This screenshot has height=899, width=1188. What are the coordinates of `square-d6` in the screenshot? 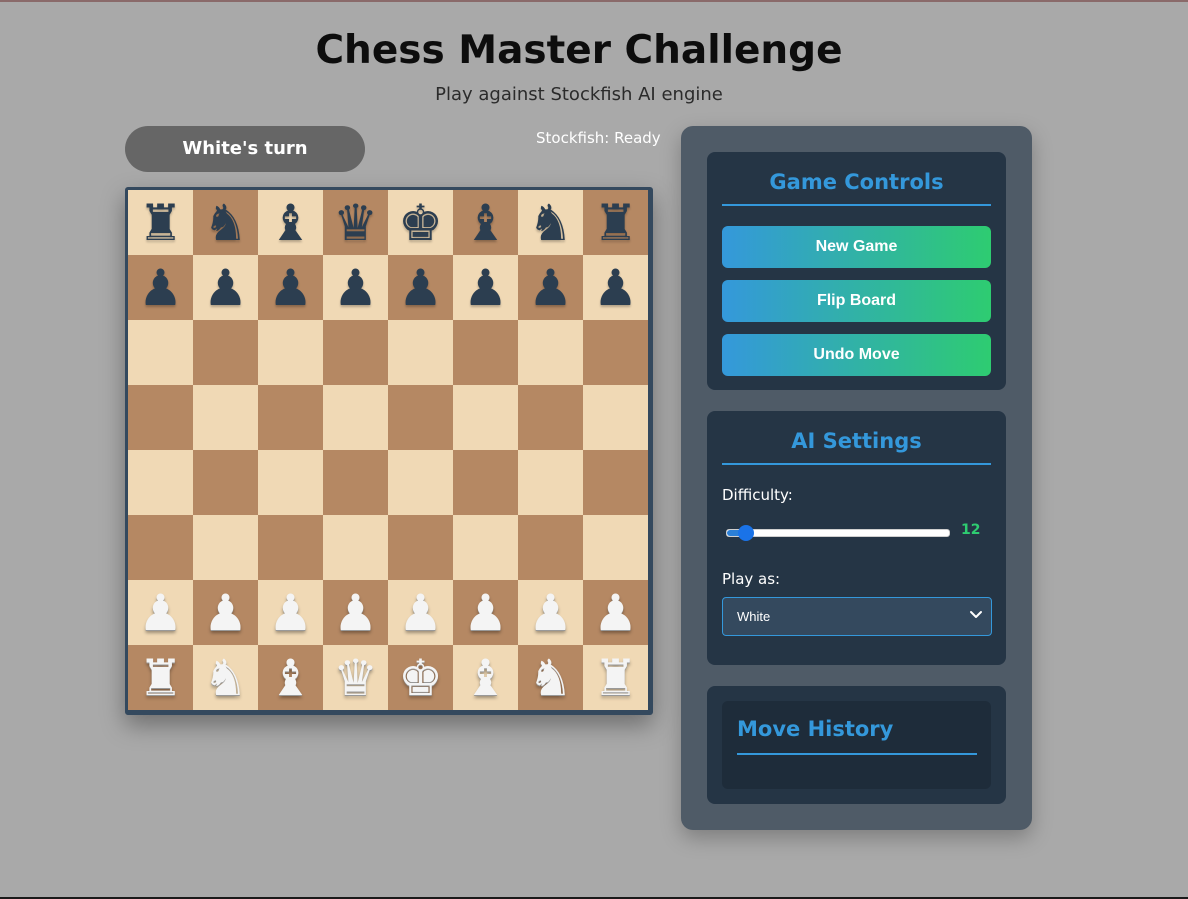 It's located at (355, 352).